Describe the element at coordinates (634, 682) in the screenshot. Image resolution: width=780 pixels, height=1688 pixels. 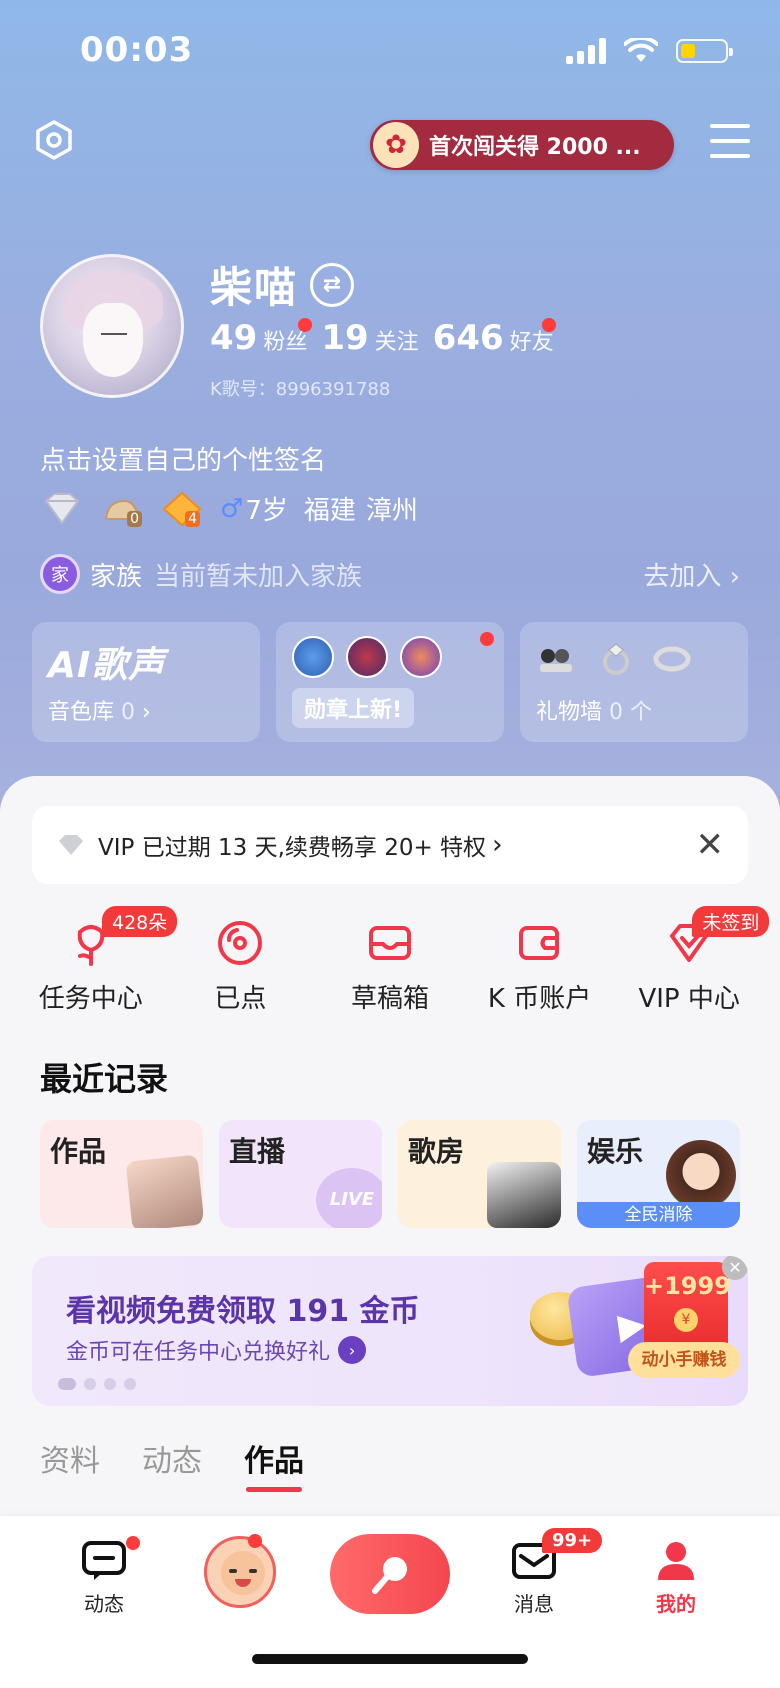
I see `gift-wall-card: 礼物墙 0 个` at that location.